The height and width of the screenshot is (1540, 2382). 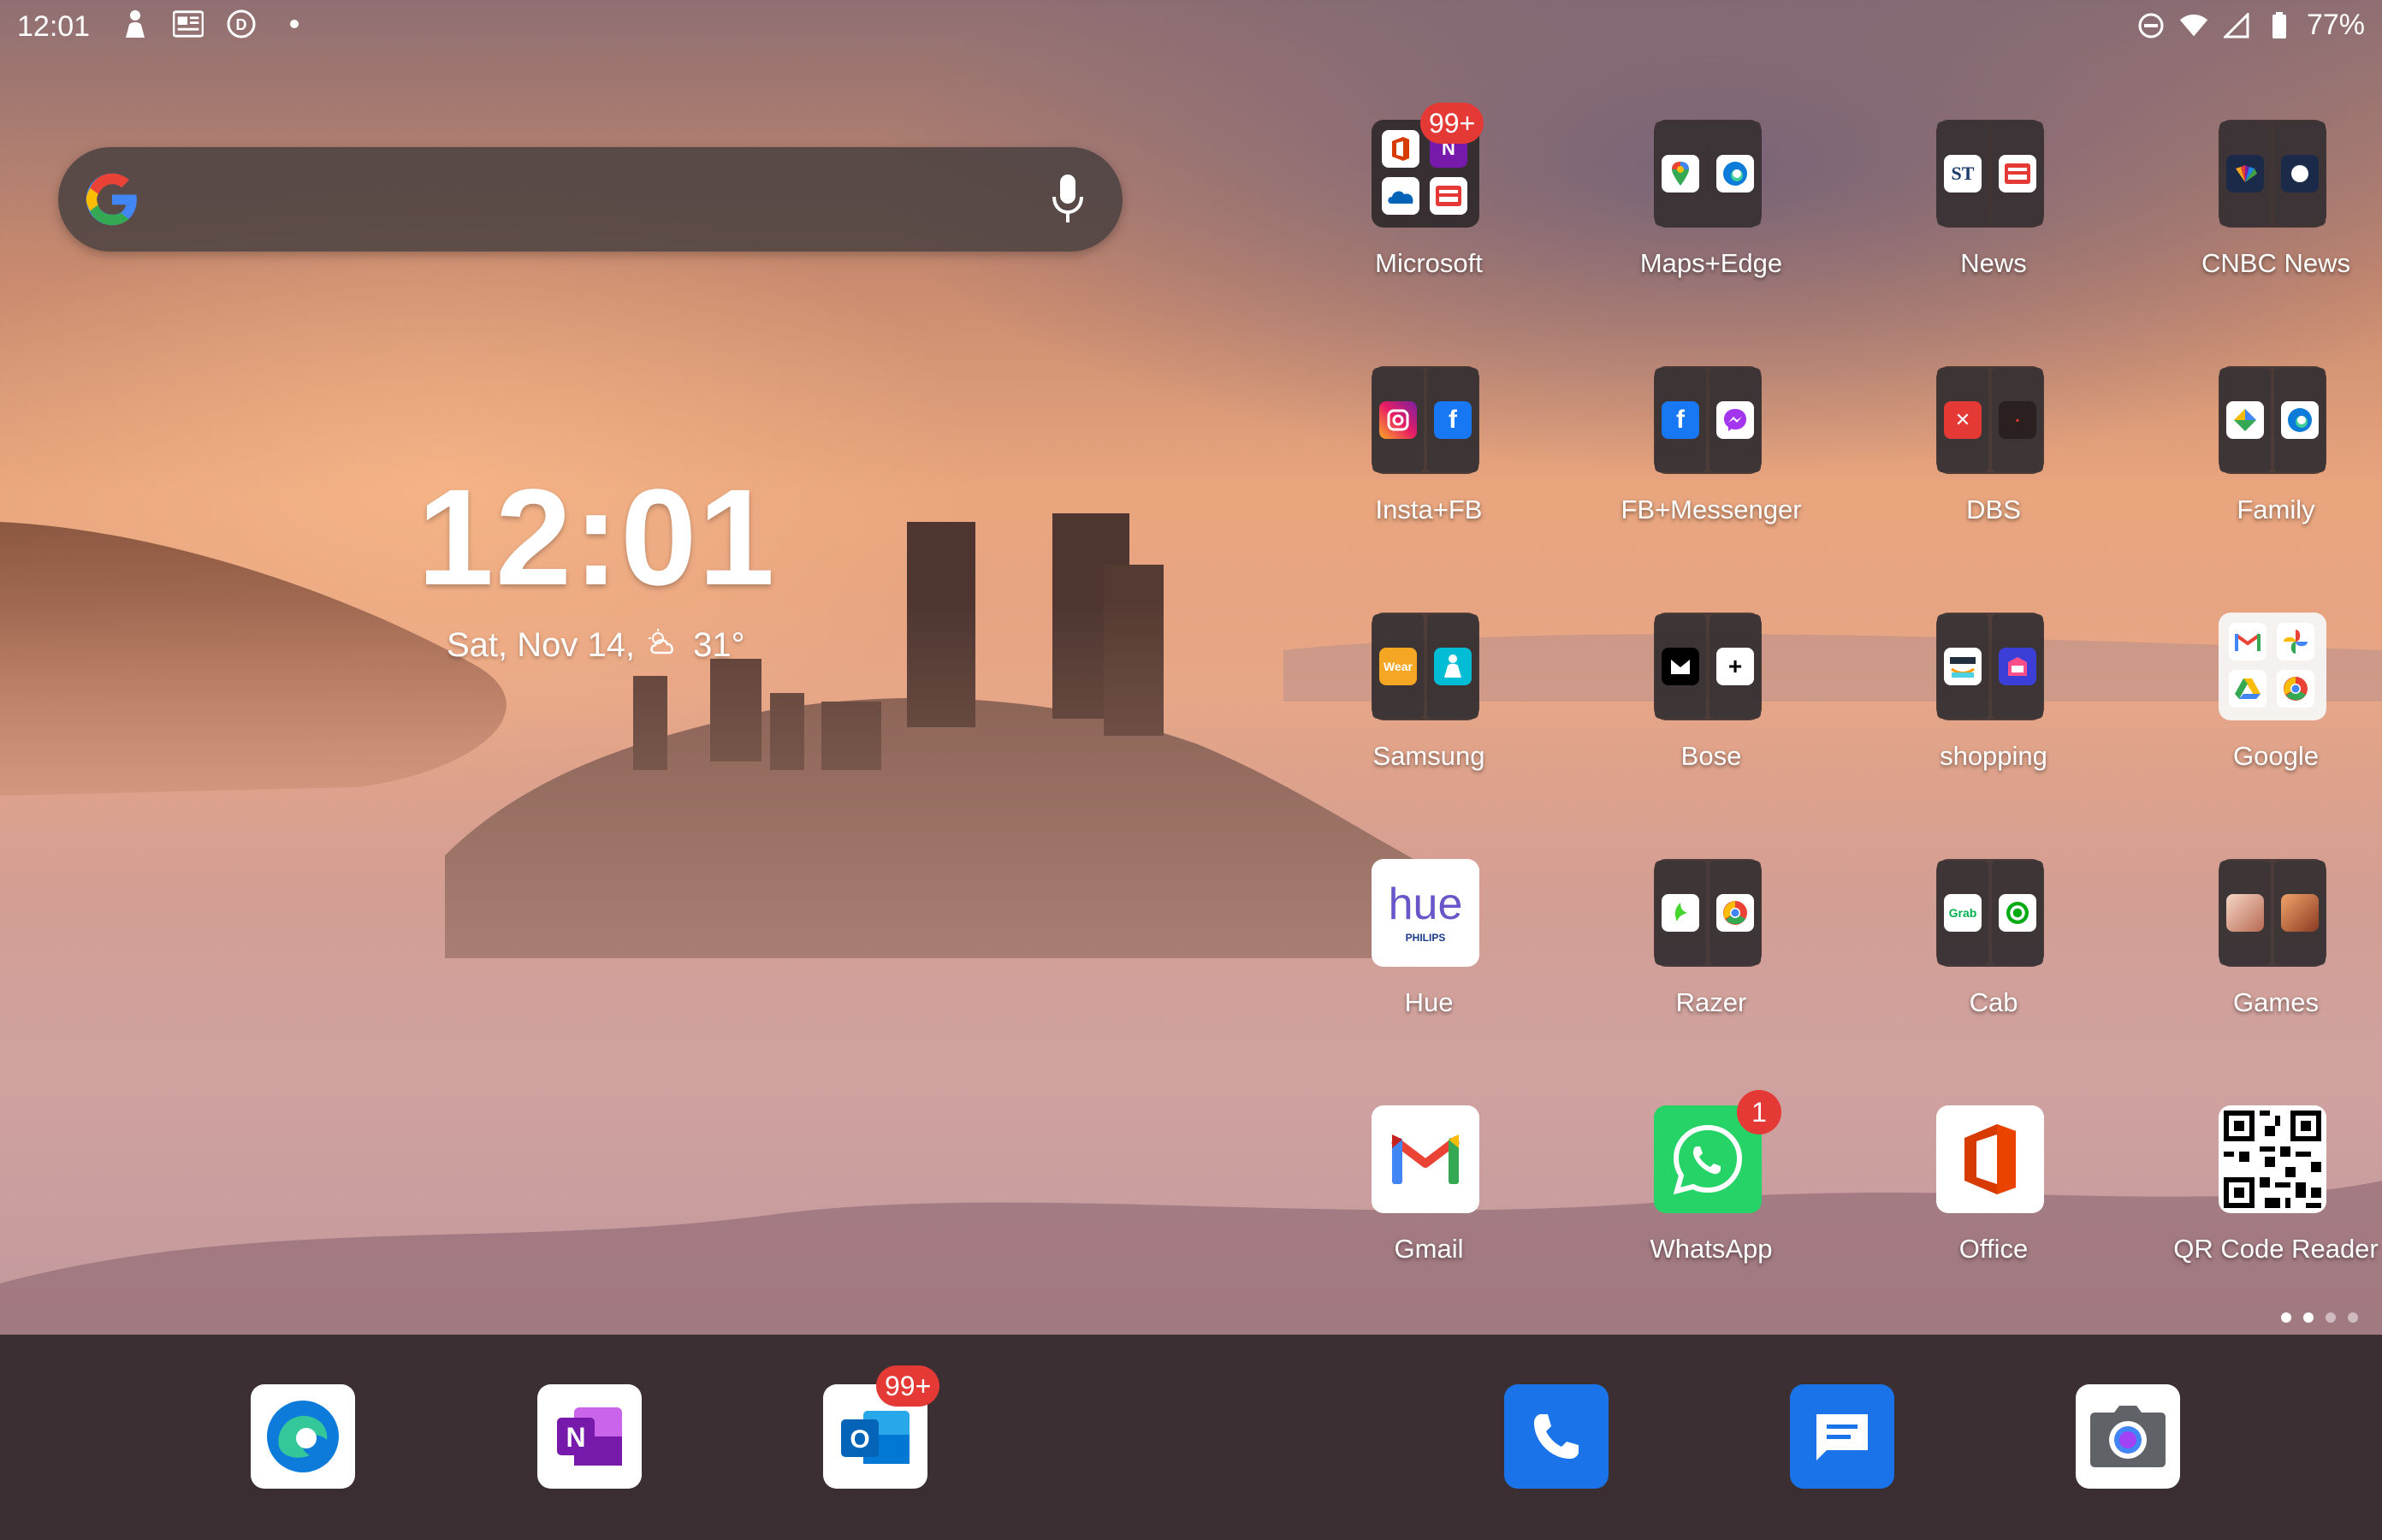 What do you see at coordinates (2272, 666) in the screenshot?
I see `google-folder-icon` at bounding box center [2272, 666].